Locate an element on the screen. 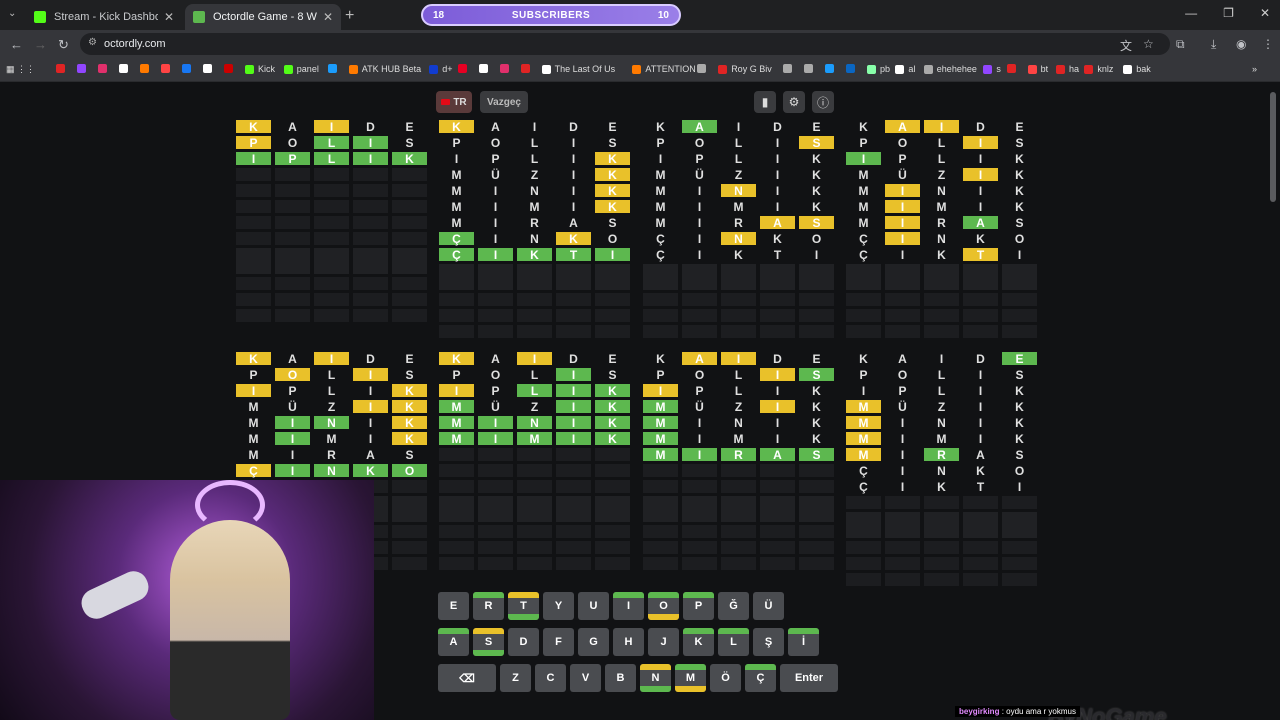 The image size is (1280, 720). keyboard-key: G is located at coordinates (593, 642).